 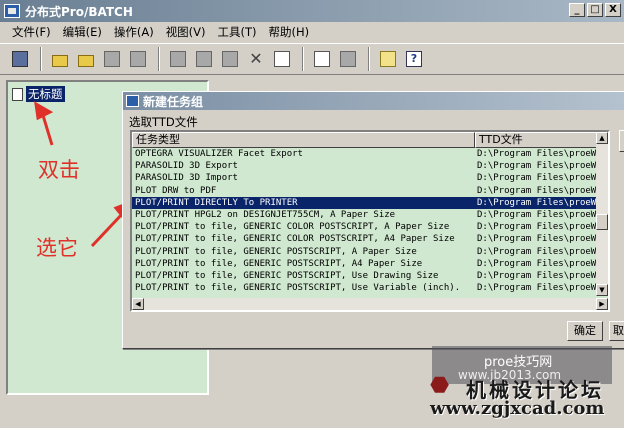 I want to click on save-icon, so click(x=112, y=59).